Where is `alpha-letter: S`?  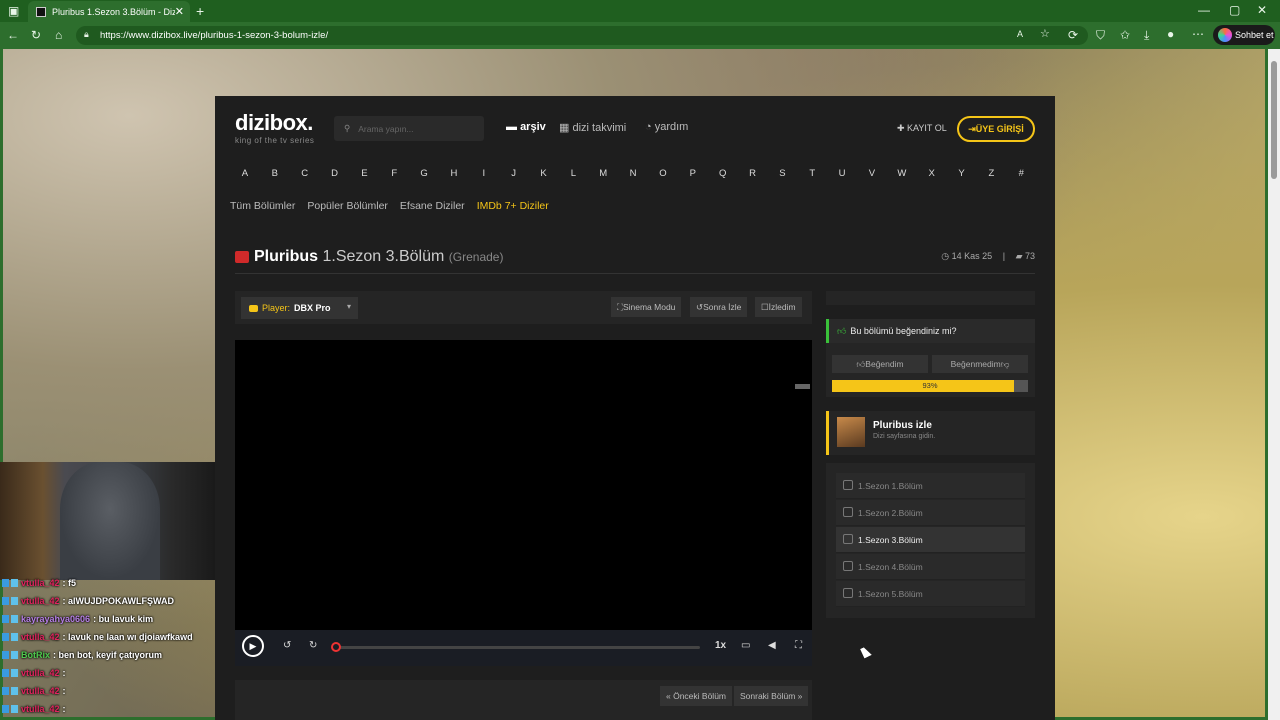
alpha-letter: S is located at coordinates (782, 176).